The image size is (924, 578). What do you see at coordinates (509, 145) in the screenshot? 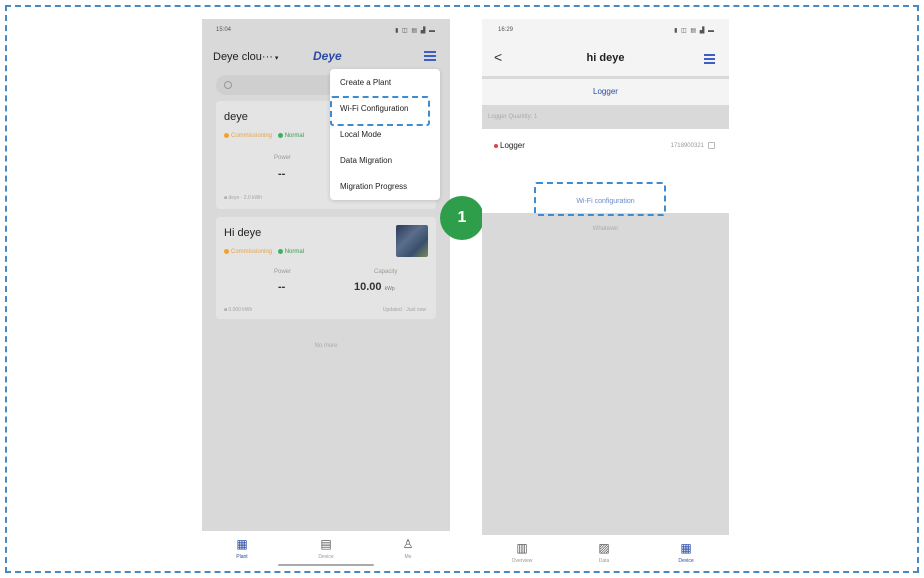
I see `logger-name: Logger` at bounding box center [509, 145].